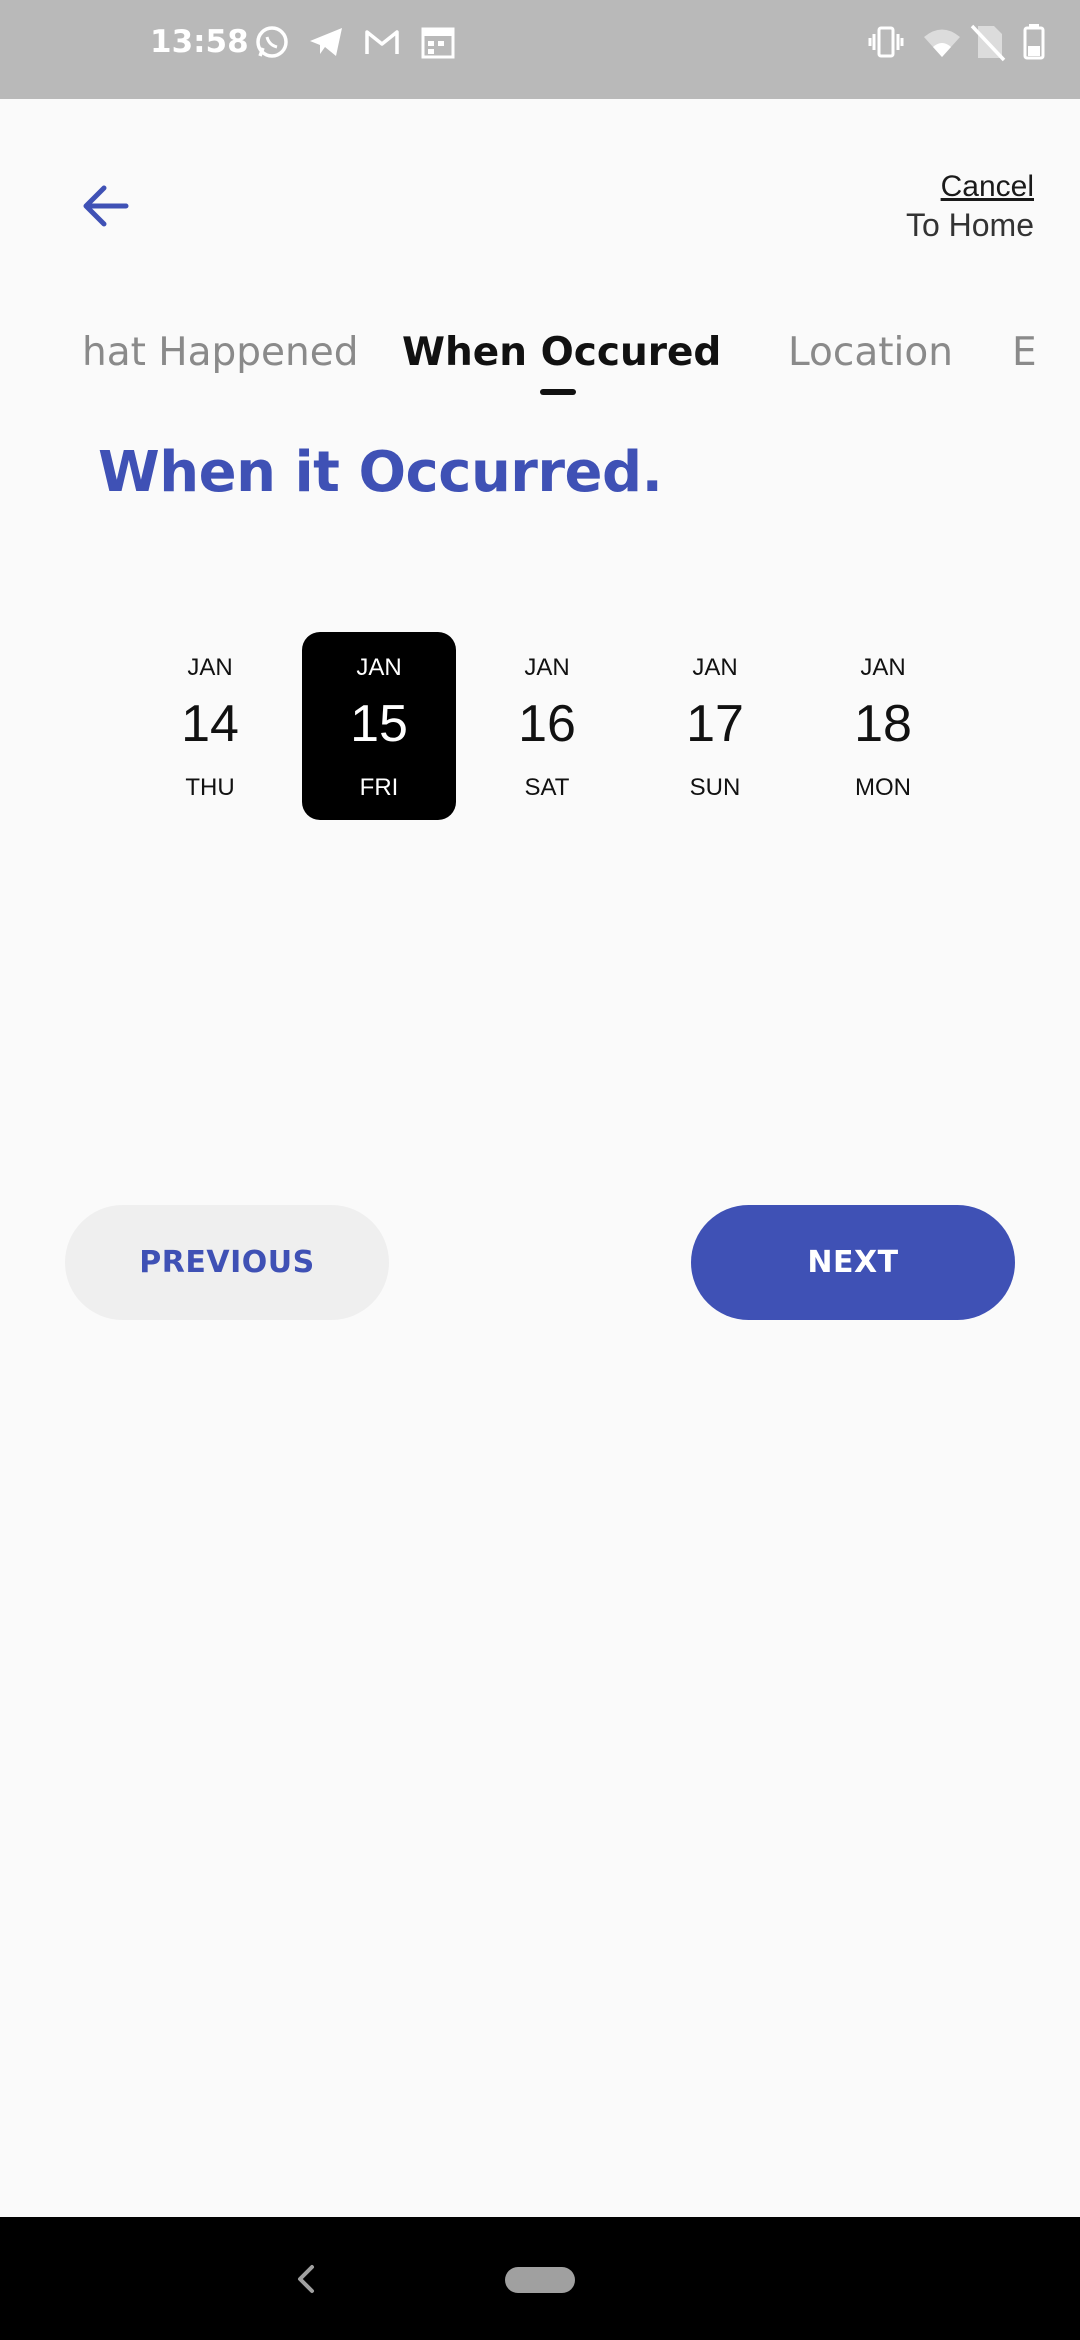 The width and height of the screenshot is (1080, 2340). I want to click on no-sim-icon, so click(988, 42).